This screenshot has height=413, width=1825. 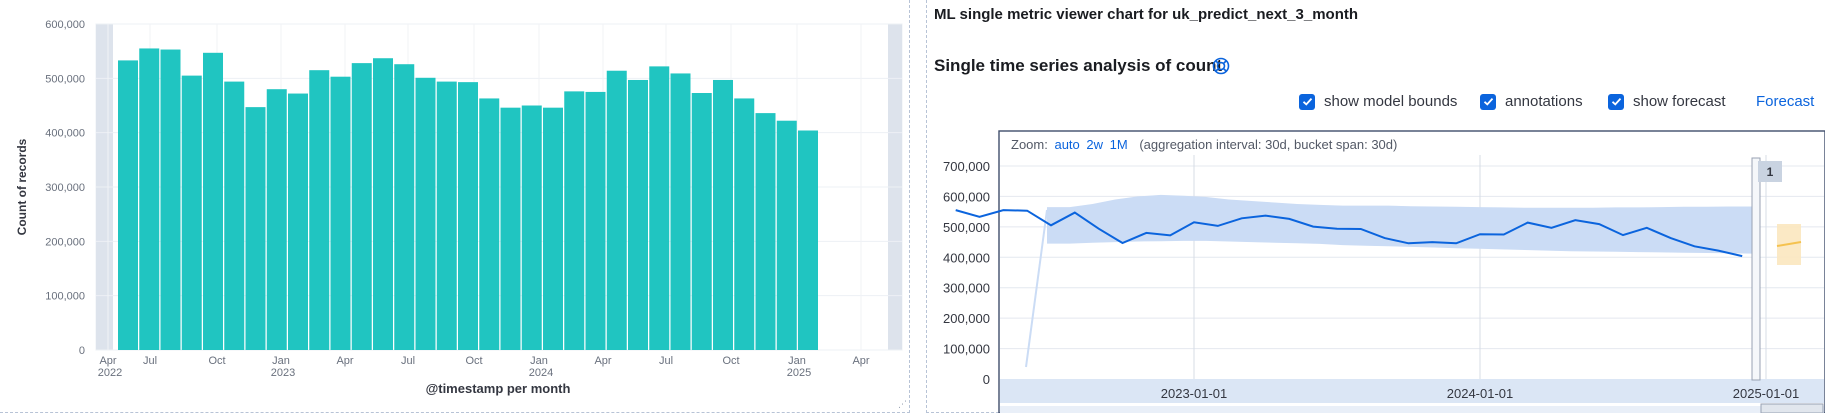 What do you see at coordinates (1194, 393) in the screenshot?
I see `x-tick-label: 2023-01-01` at bounding box center [1194, 393].